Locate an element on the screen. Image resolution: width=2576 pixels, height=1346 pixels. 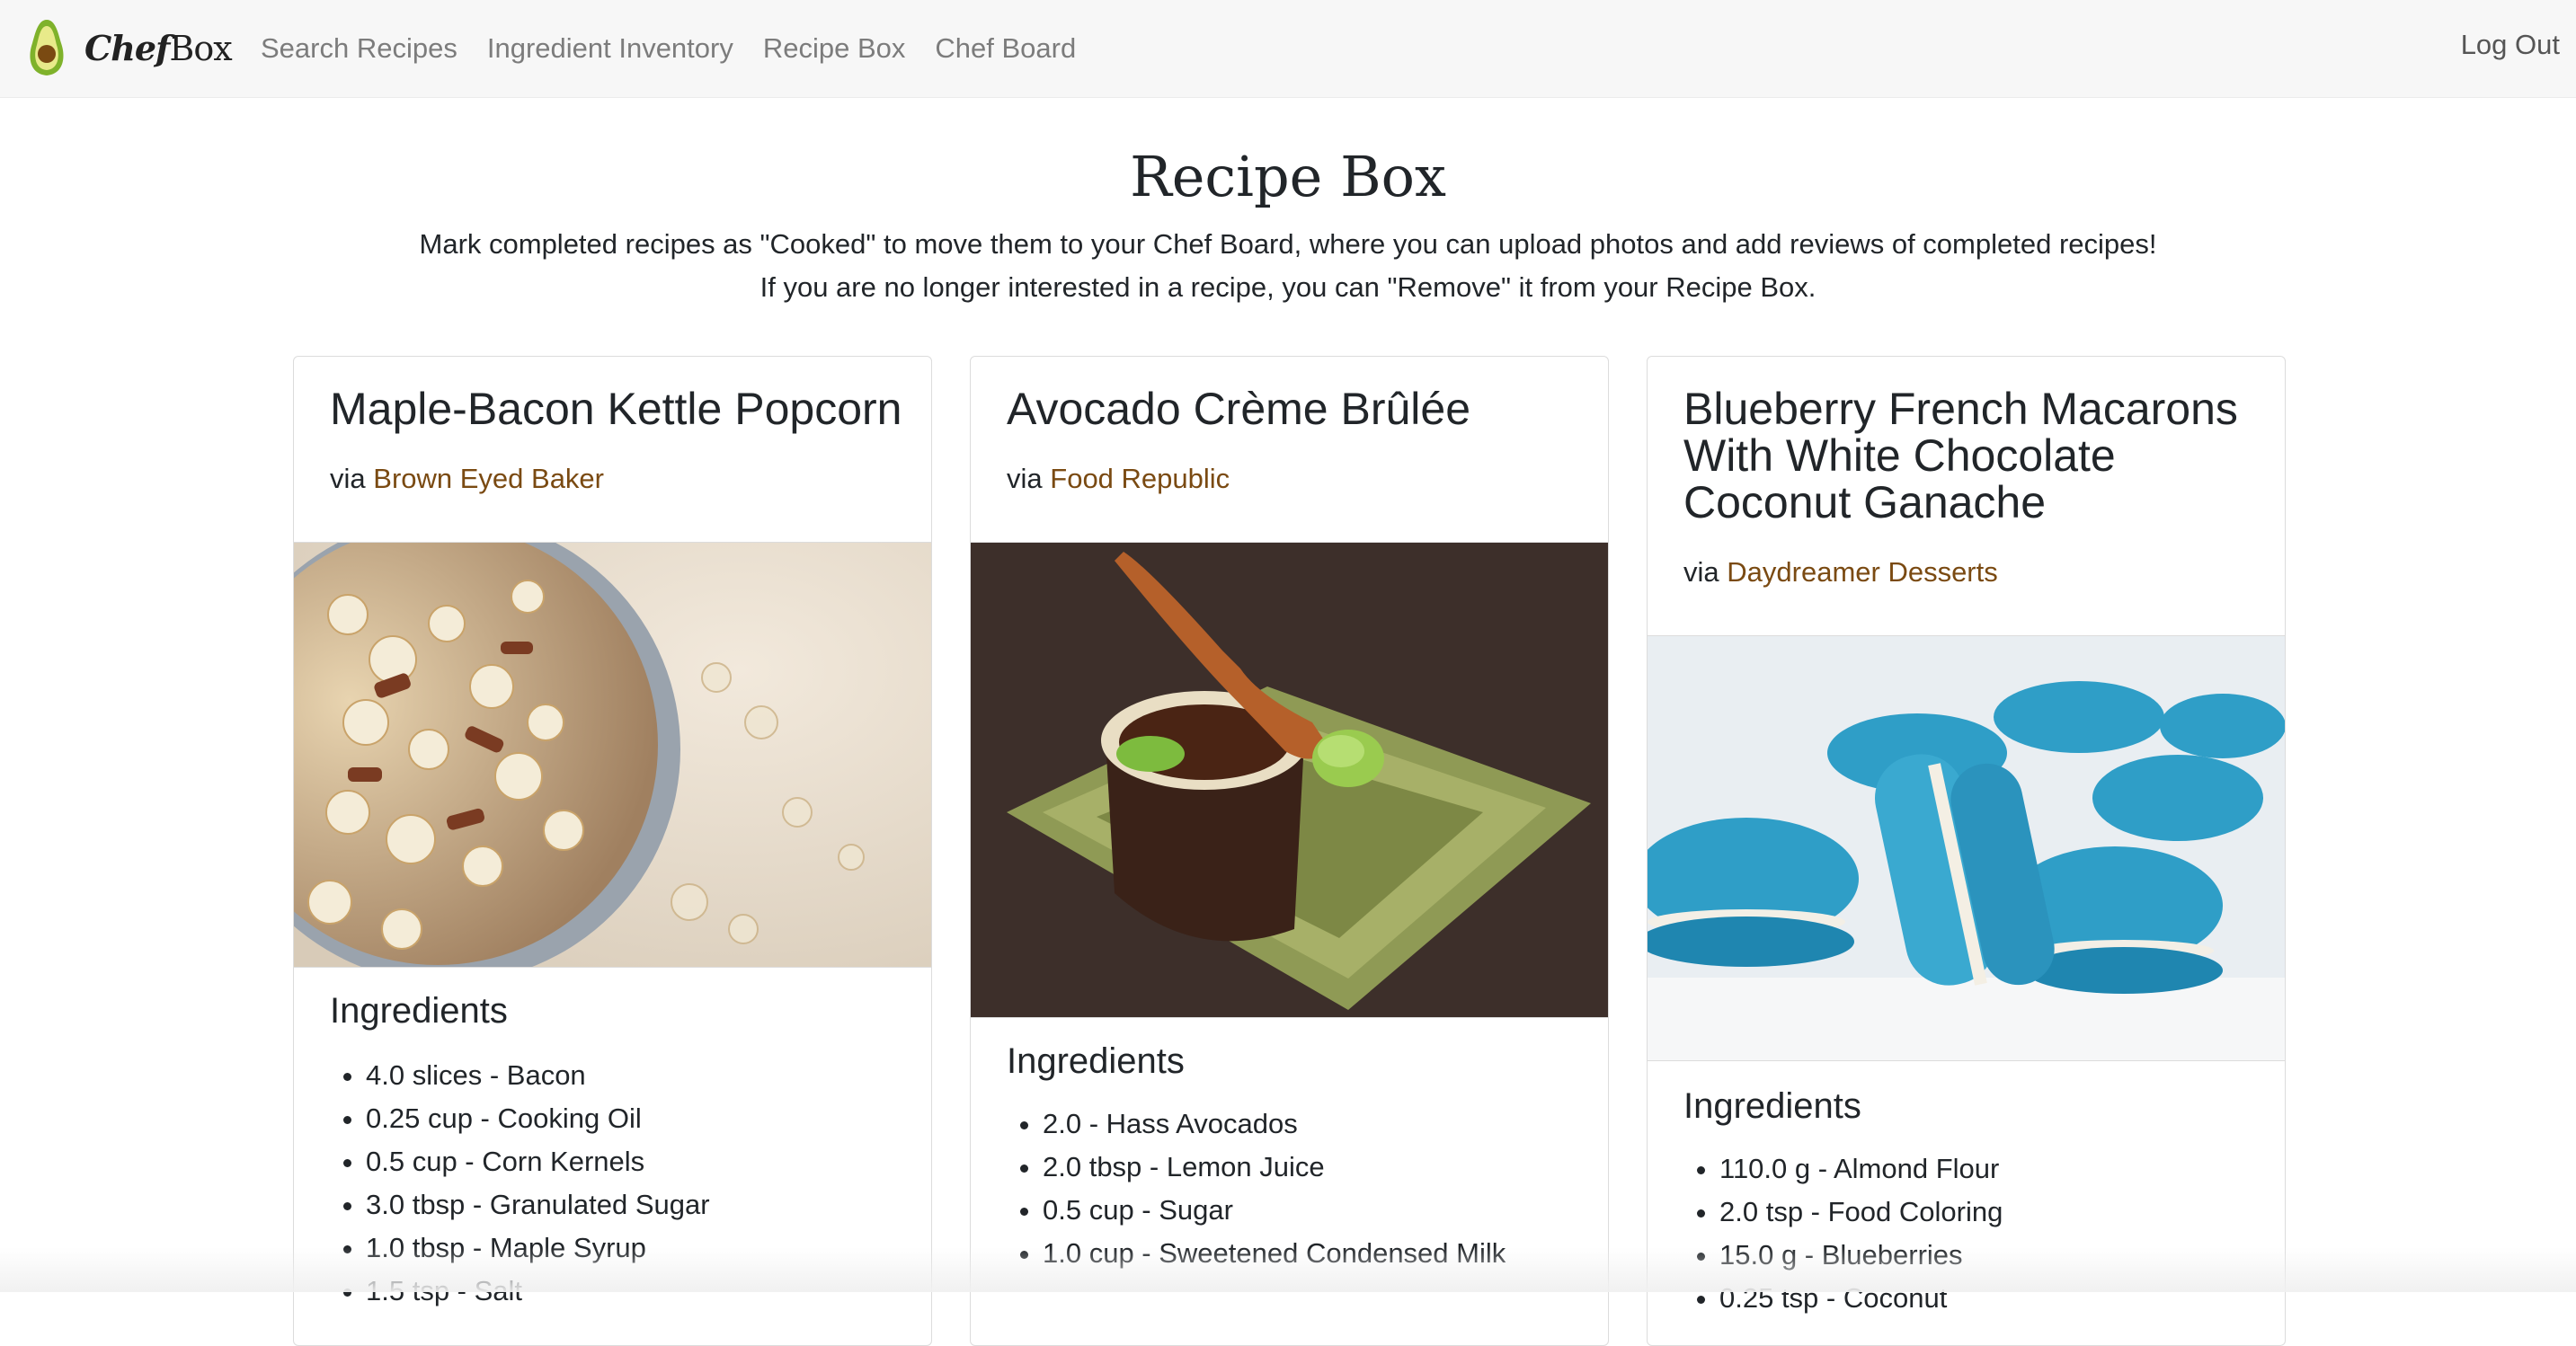
scroll-fade is located at coordinates (1288, 1269).